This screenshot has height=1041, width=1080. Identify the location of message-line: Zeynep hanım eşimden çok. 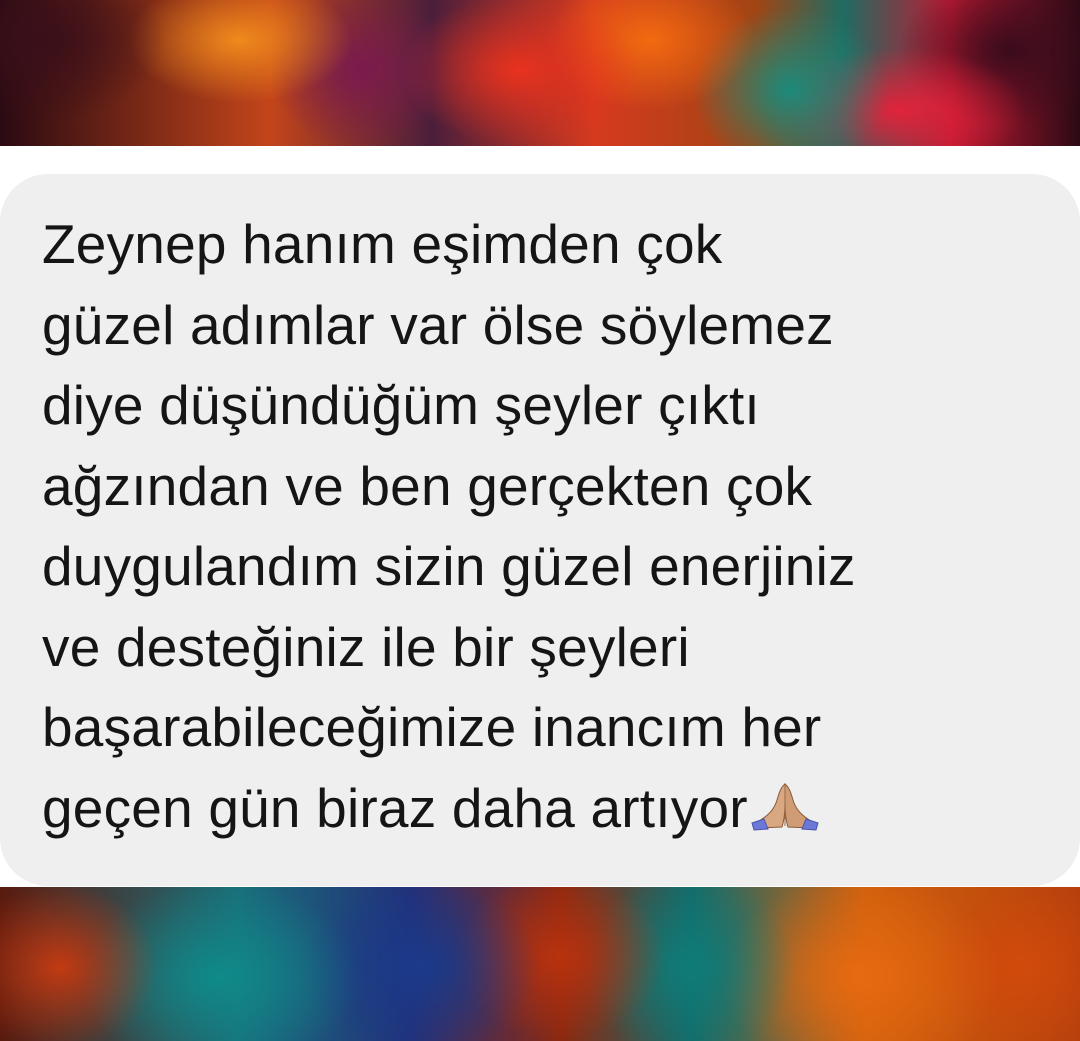
(382, 244).